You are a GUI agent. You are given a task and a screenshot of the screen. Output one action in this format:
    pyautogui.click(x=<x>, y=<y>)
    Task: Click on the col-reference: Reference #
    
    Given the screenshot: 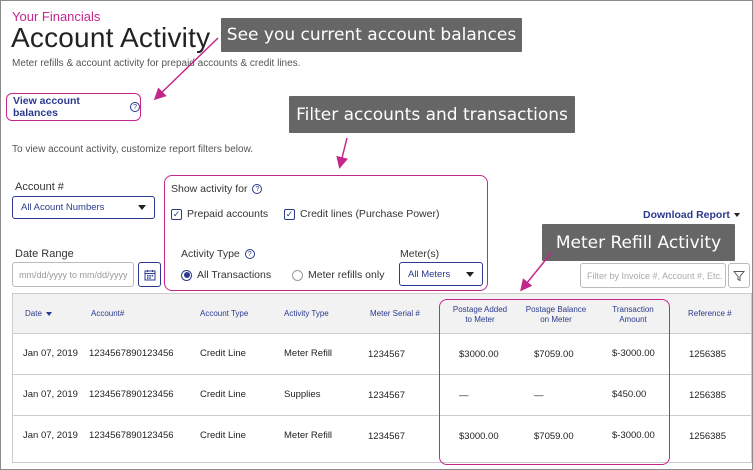 What is the action you would take?
    pyautogui.click(x=710, y=313)
    